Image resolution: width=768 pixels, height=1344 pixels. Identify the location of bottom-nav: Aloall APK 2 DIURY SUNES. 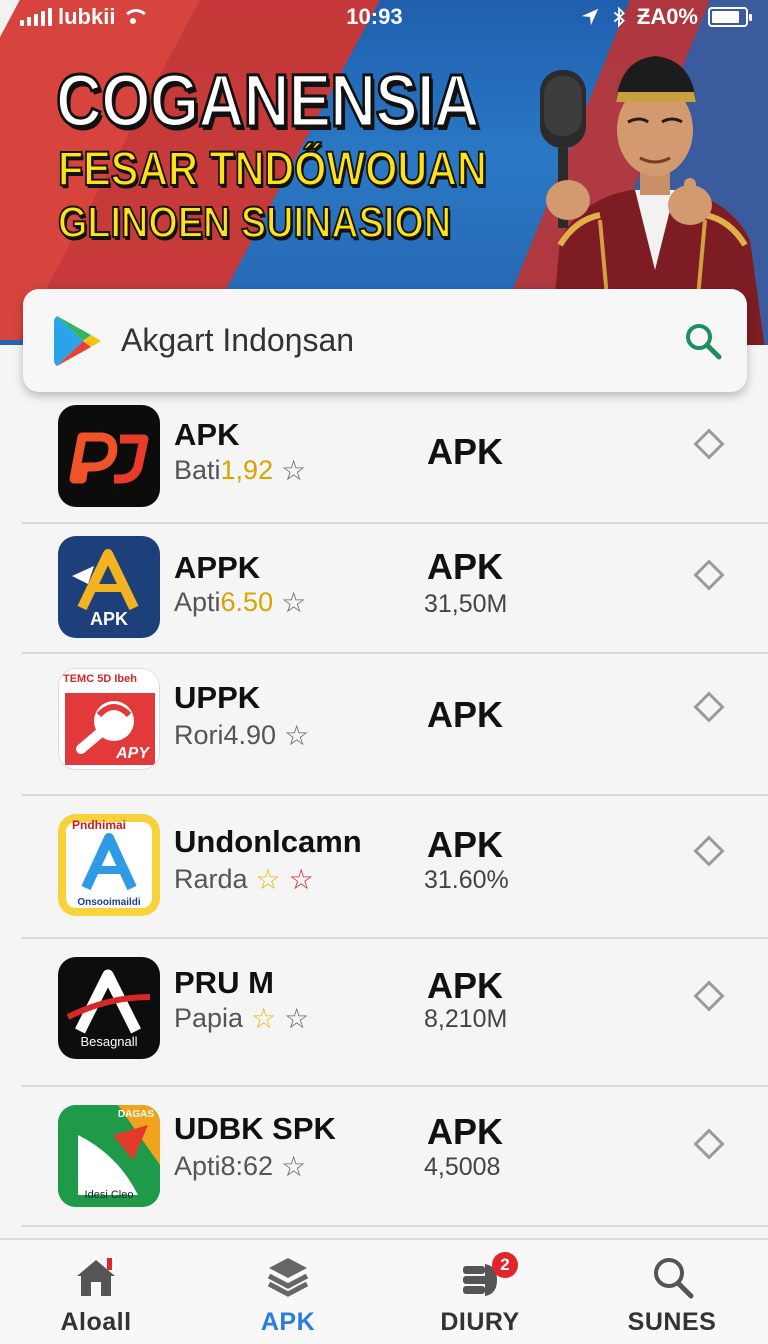
(384, 1291).